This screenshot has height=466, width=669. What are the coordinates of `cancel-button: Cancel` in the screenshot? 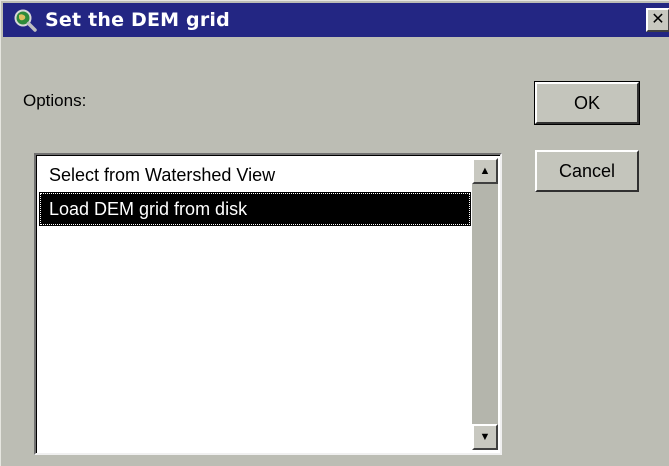 It's located at (587, 171).